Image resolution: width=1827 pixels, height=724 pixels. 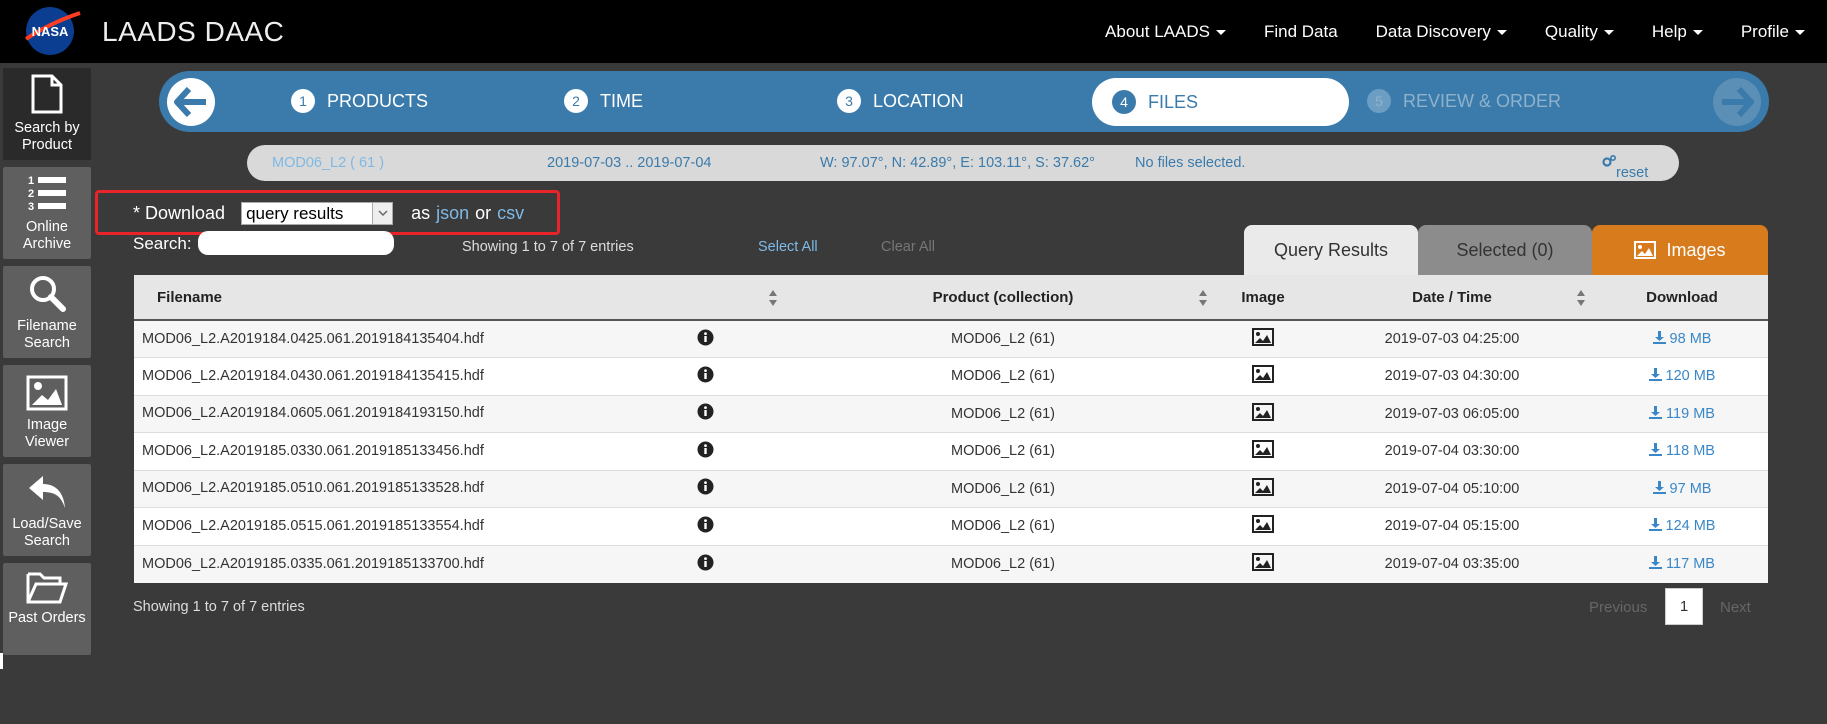 What do you see at coordinates (1684, 606) in the screenshot?
I see `page-1-button: 1` at bounding box center [1684, 606].